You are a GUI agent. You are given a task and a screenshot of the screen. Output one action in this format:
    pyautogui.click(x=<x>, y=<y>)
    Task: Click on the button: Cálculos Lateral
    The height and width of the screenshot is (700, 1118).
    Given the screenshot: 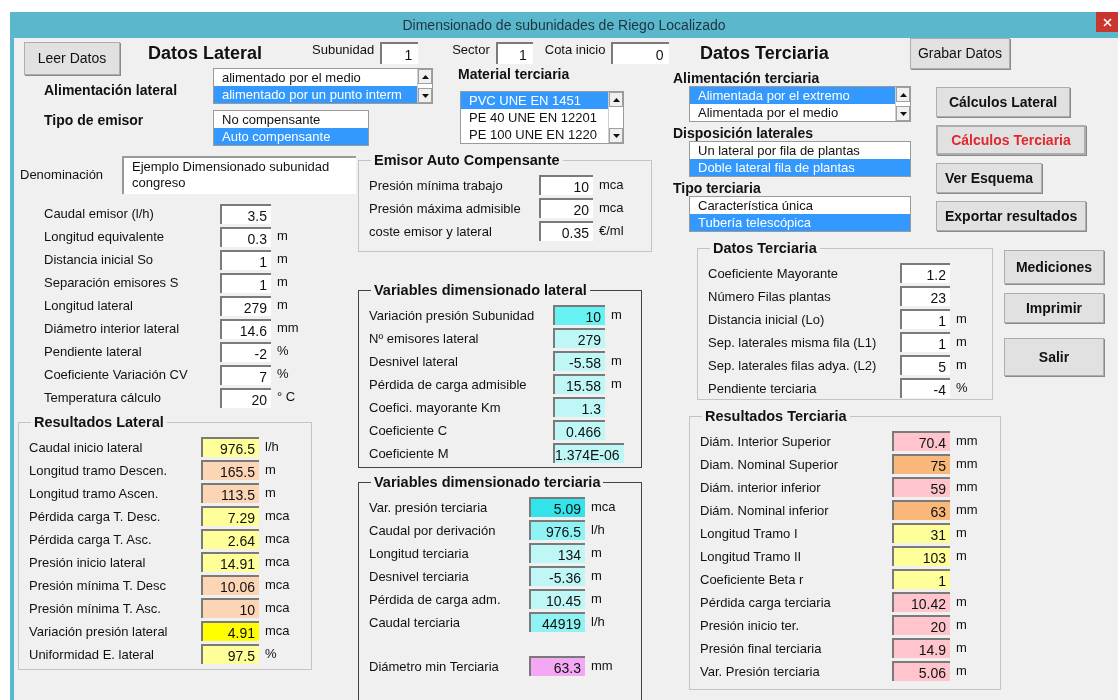 What is the action you would take?
    pyautogui.click(x=1003, y=102)
    